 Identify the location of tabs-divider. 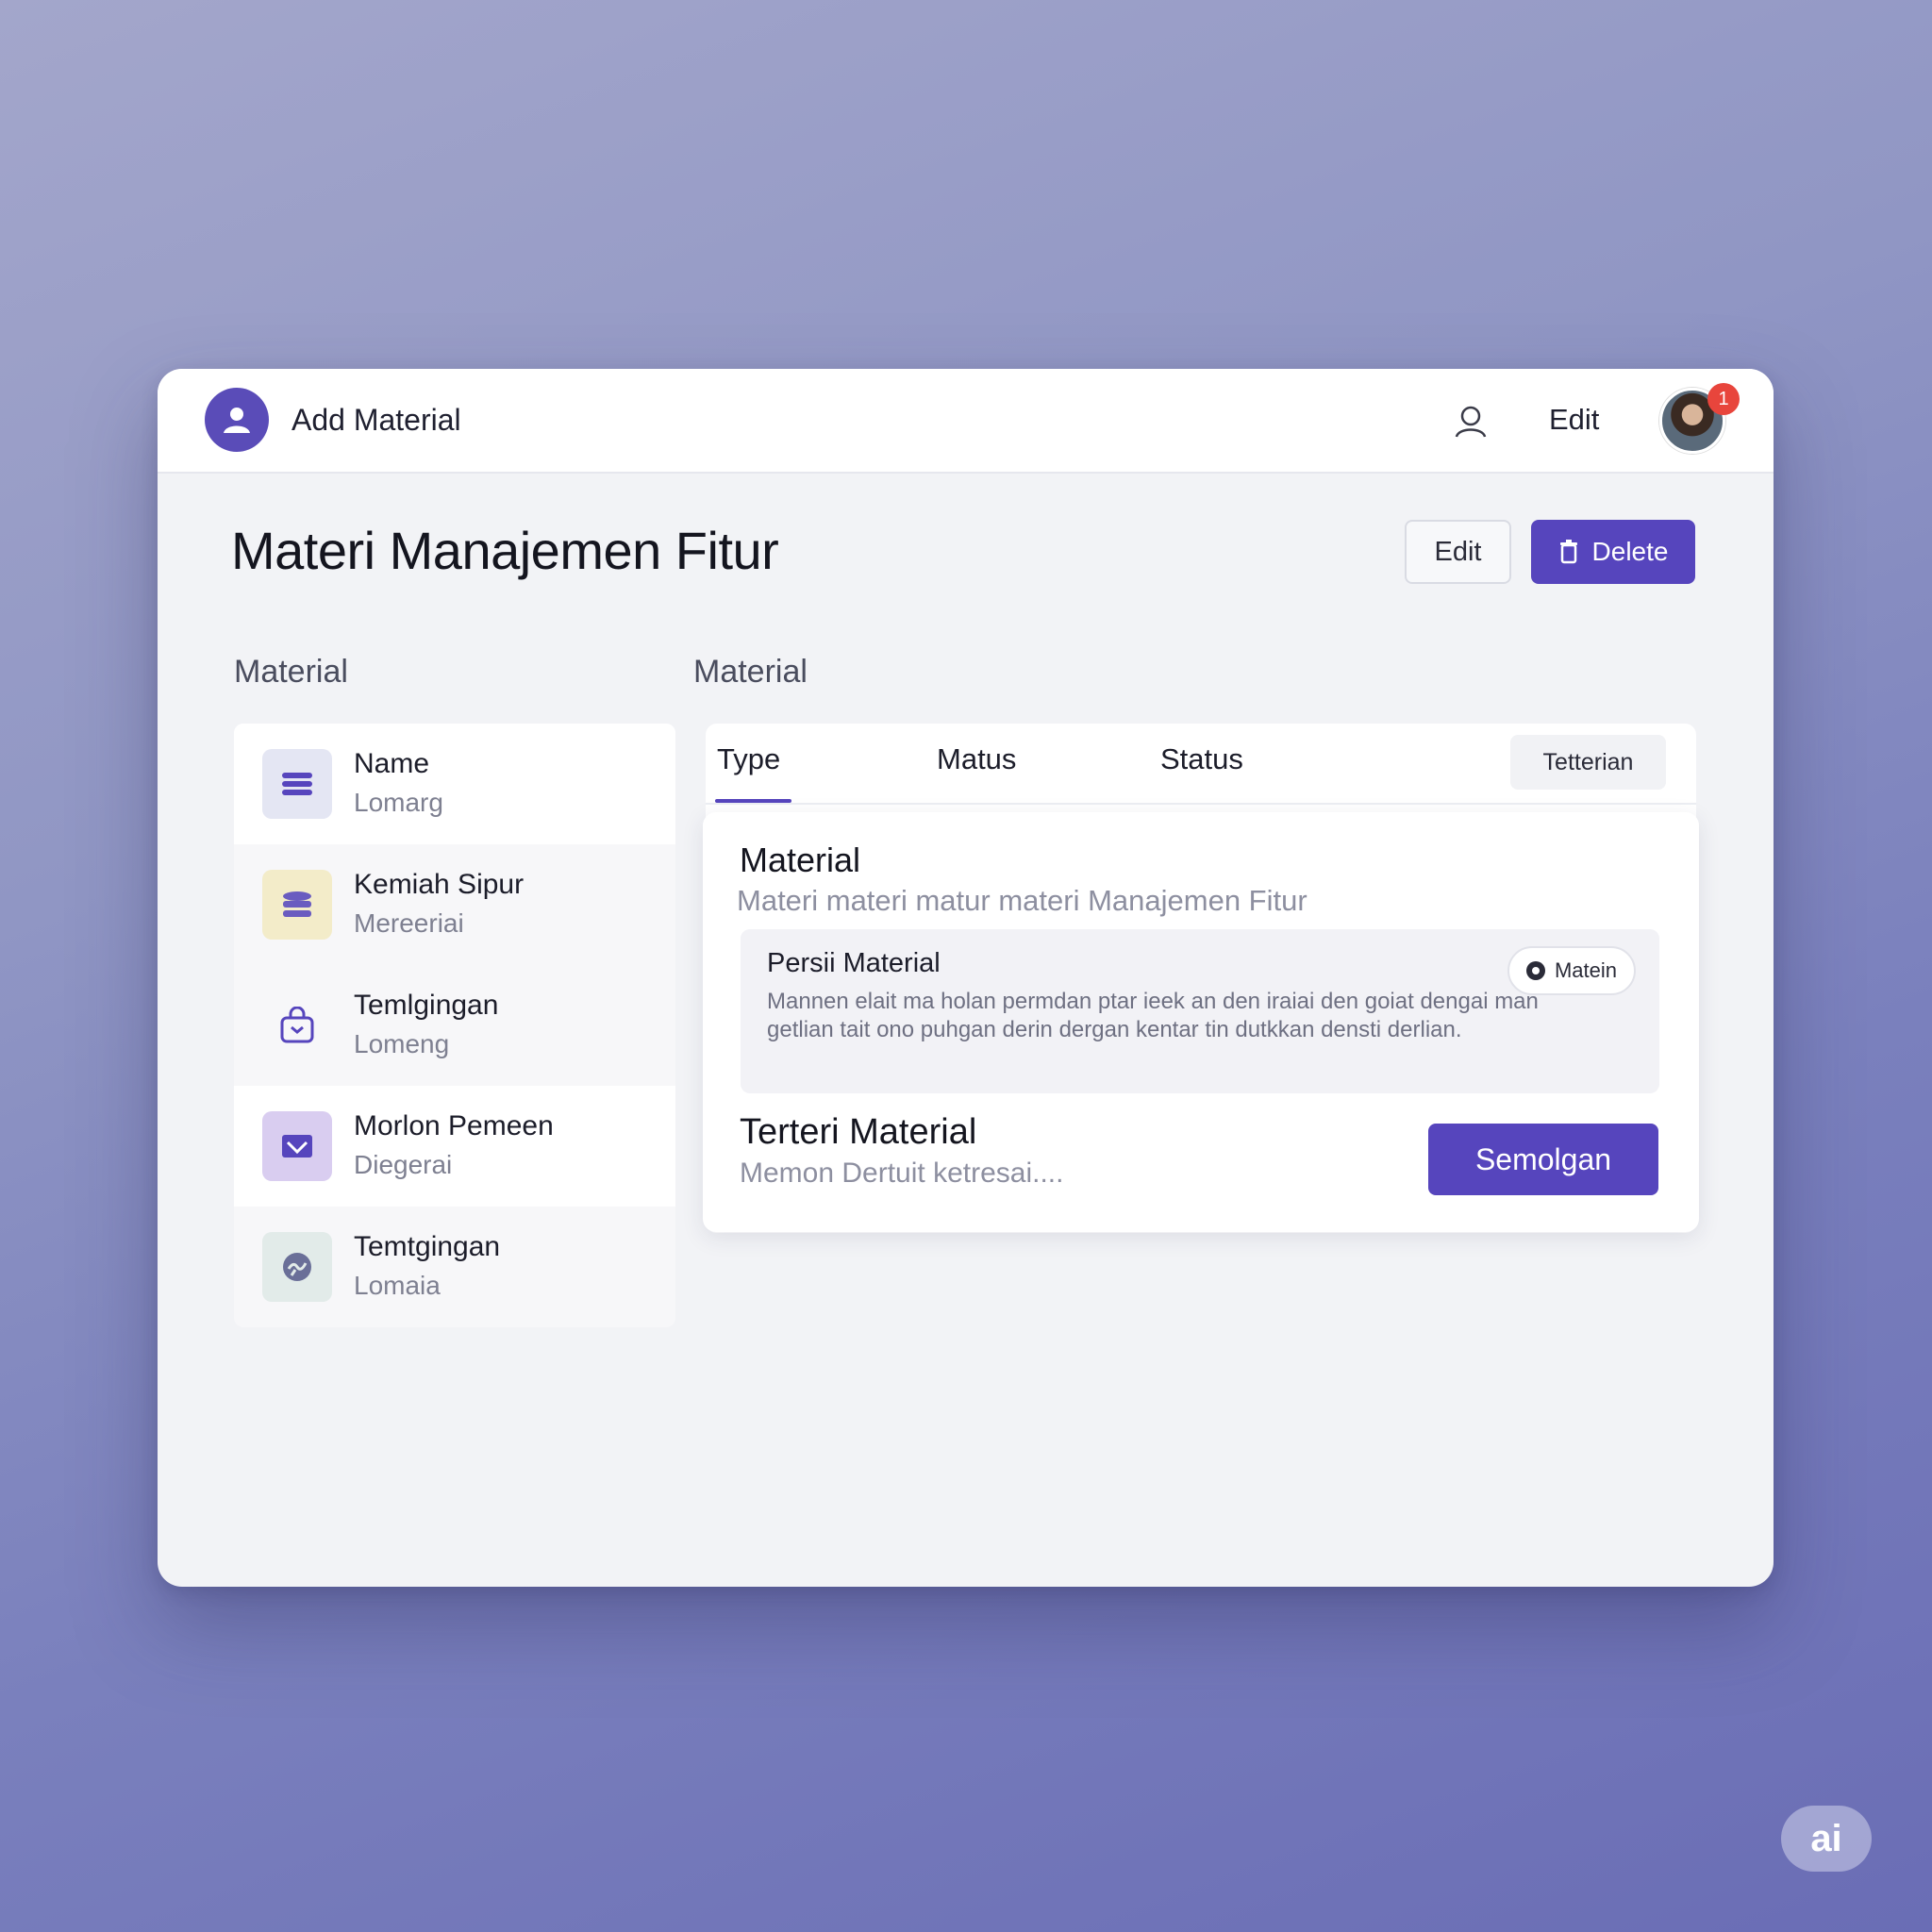
(1201, 804).